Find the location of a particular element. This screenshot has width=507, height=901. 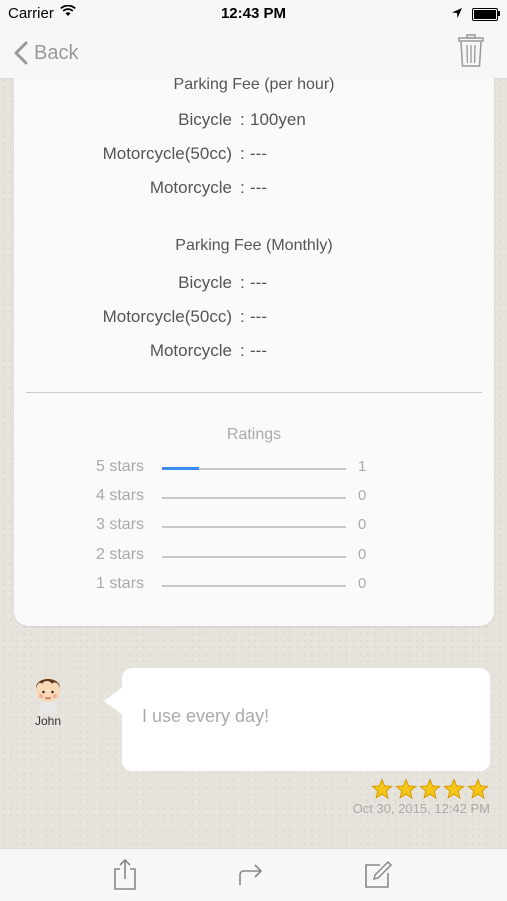

navigation-bar: Back is located at coordinates (253, 53).